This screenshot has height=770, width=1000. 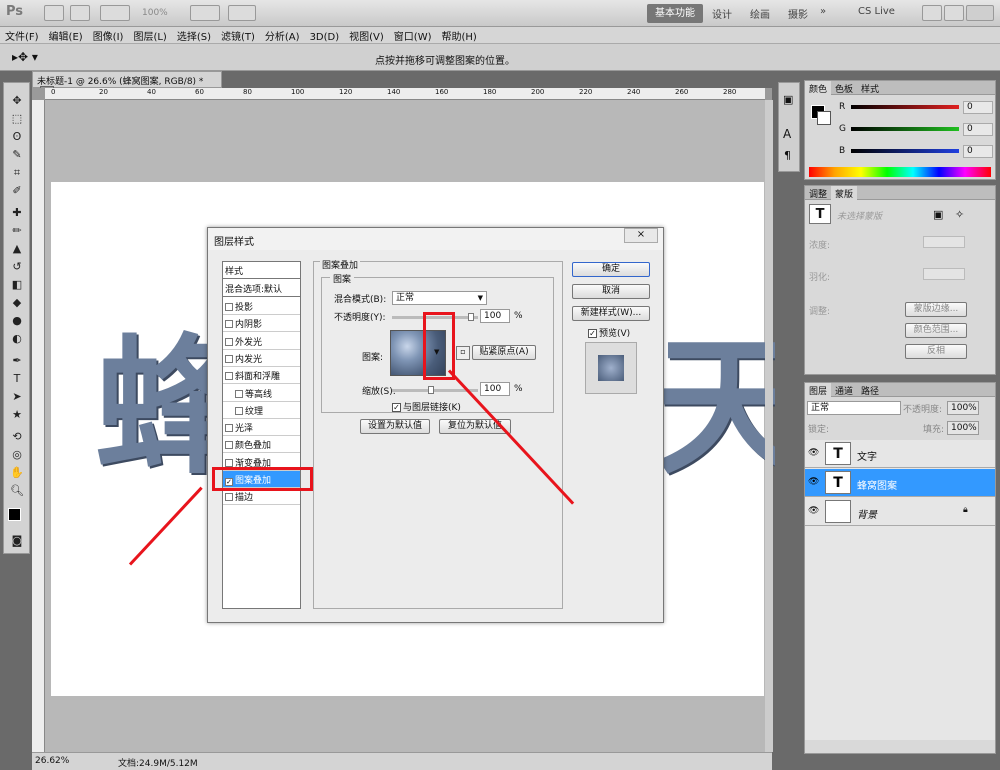 What do you see at coordinates (115, 13) in the screenshot?
I see `view-extras-icon` at bounding box center [115, 13].